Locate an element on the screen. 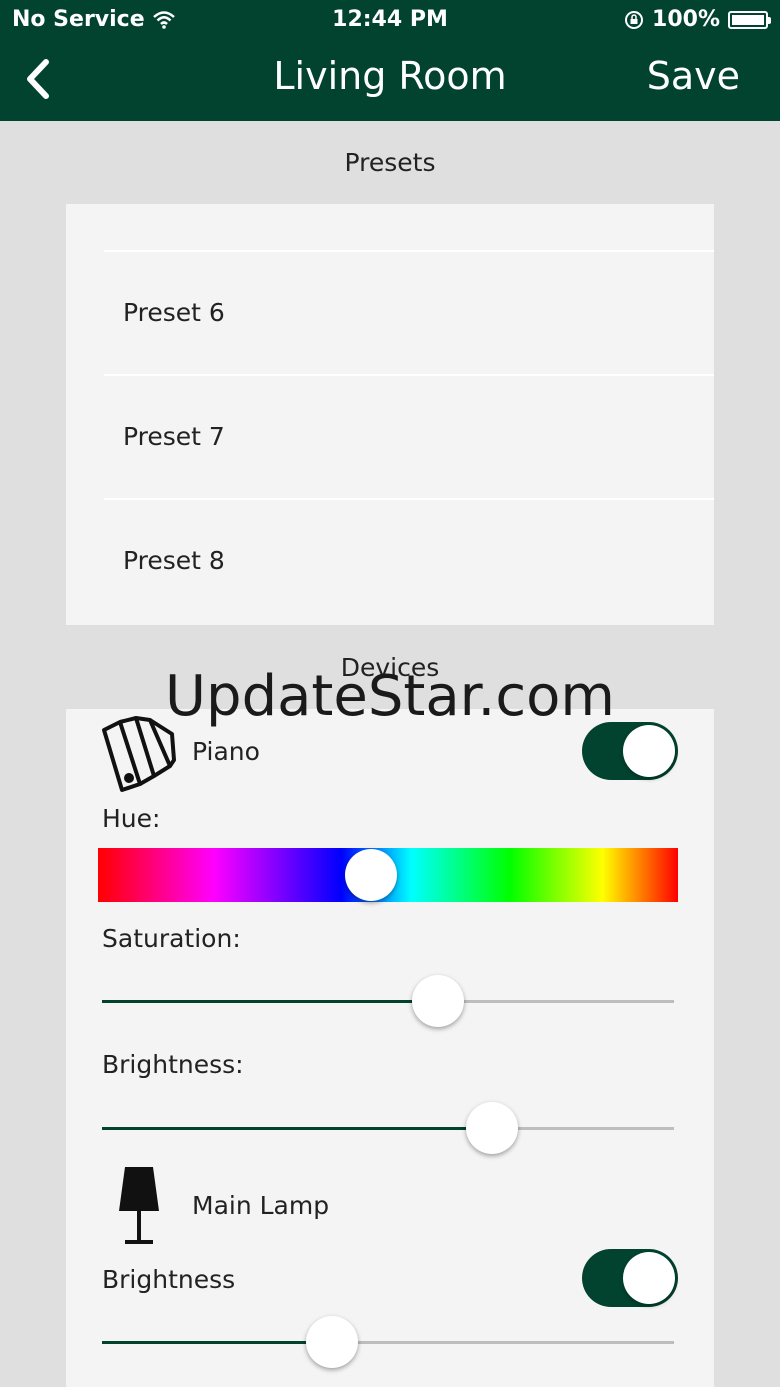 Image resolution: width=780 pixels, height=1387 pixels. piano-power-toggle is located at coordinates (630, 751).